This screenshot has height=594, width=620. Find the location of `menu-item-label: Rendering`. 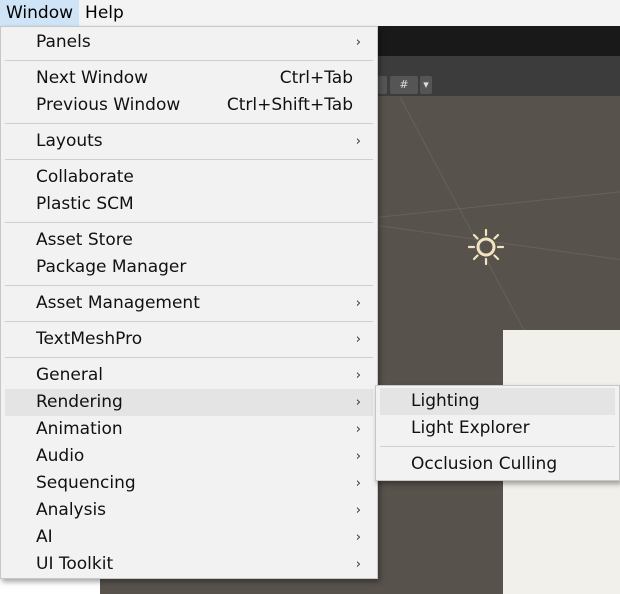

menu-item-label: Rendering is located at coordinates (79, 402).